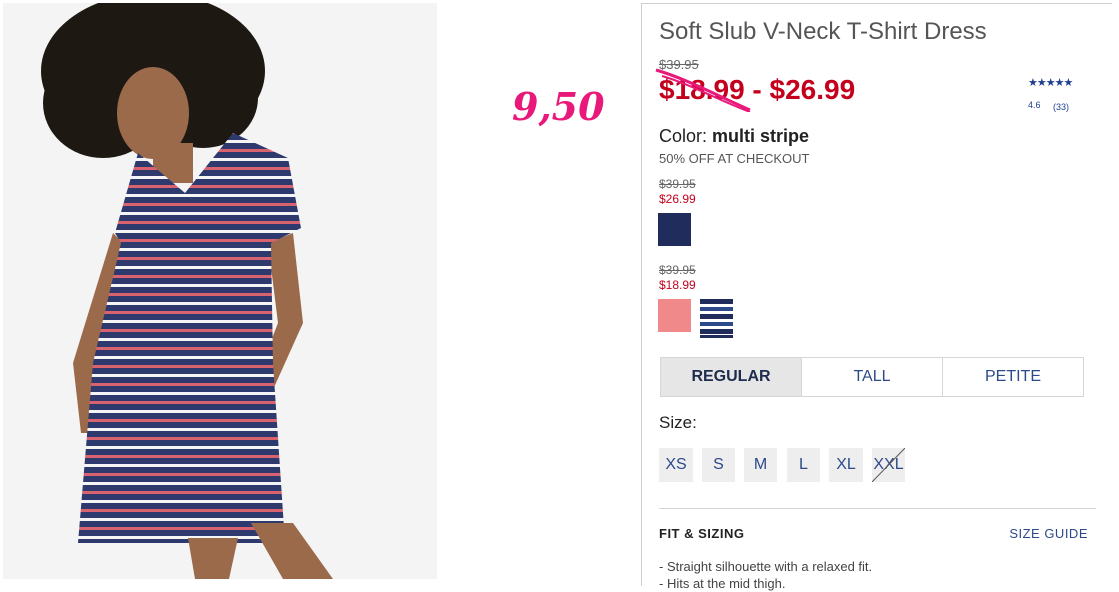  I want to click on size-guide-link: SIZE GUIDE, so click(1048, 533).